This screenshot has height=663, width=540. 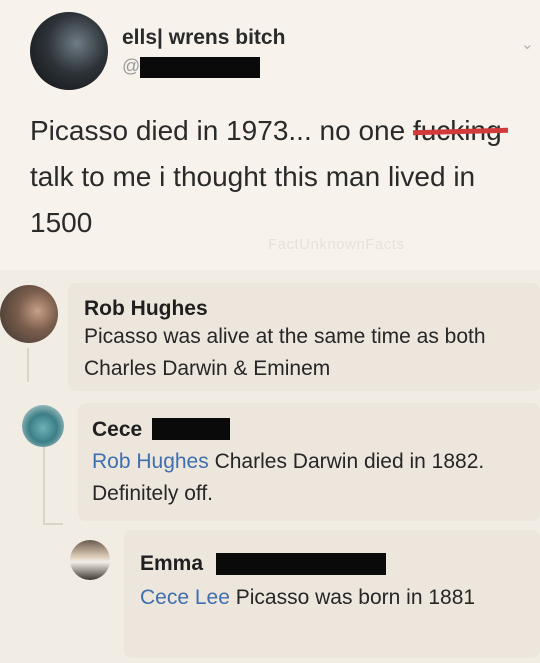 I want to click on author-handle: @, so click(x=131, y=66).